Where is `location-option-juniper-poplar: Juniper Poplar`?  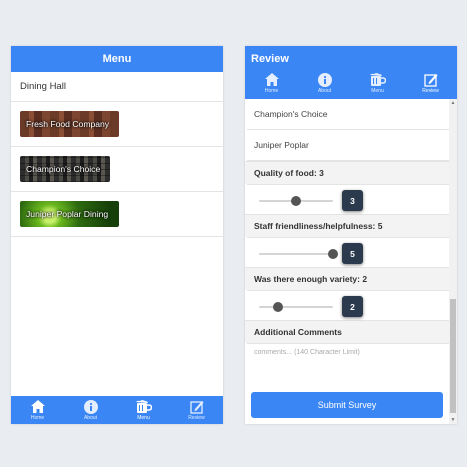 location-option-juniper-poplar: Juniper Poplar is located at coordinates (348, 145).